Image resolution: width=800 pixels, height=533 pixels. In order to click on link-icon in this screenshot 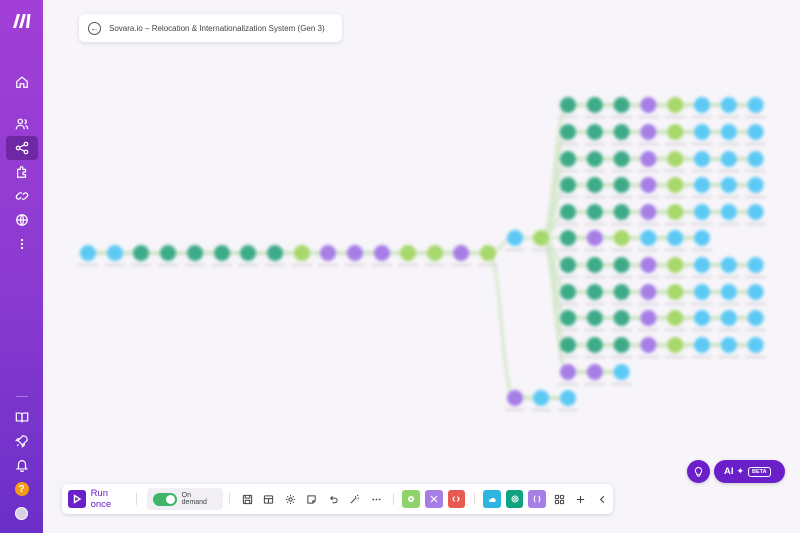, I will do `click(22, 196)`.